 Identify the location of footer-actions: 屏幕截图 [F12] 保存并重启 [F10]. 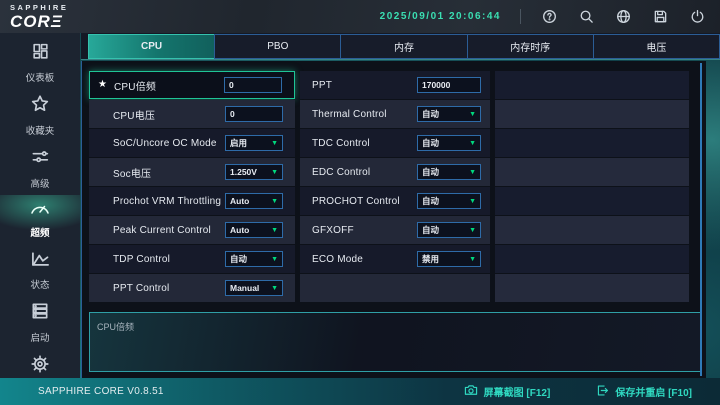
(578, 392).